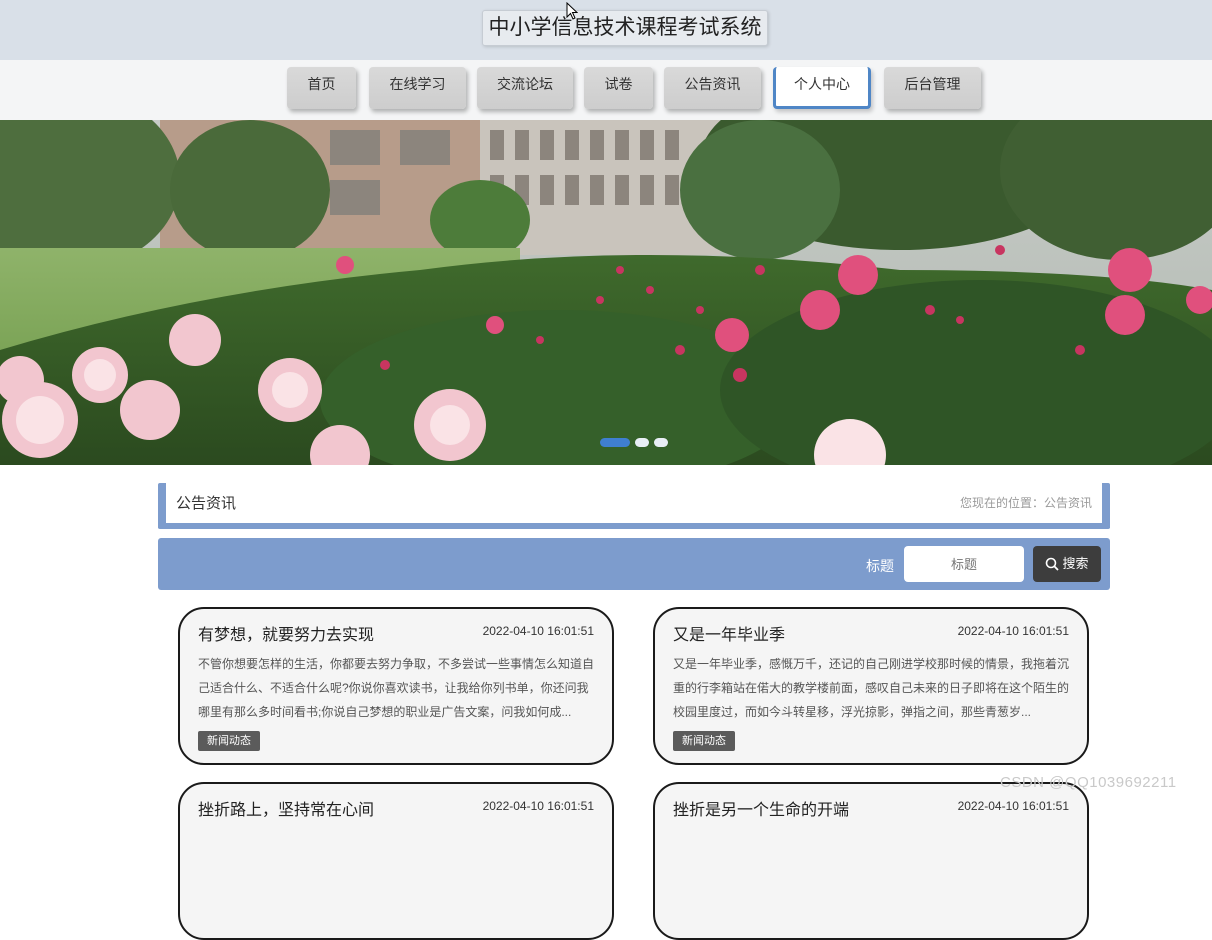 The width and height of the screenshot is (1212, 940). What do you see at coordinates (729, 635) in the screenshot?
I see `card-title: 又是一年毕业季` at bounding box center [729, 635].